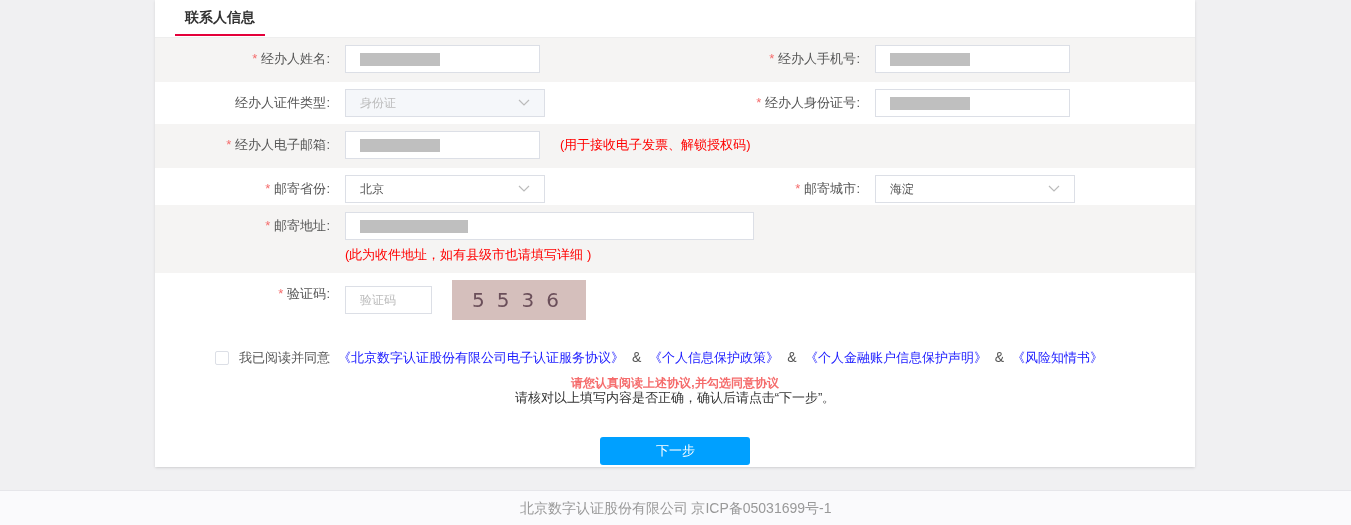  Describe the element at coordinates (975, 189) in the screenshot. I see `select-field: 海淀` at that location.